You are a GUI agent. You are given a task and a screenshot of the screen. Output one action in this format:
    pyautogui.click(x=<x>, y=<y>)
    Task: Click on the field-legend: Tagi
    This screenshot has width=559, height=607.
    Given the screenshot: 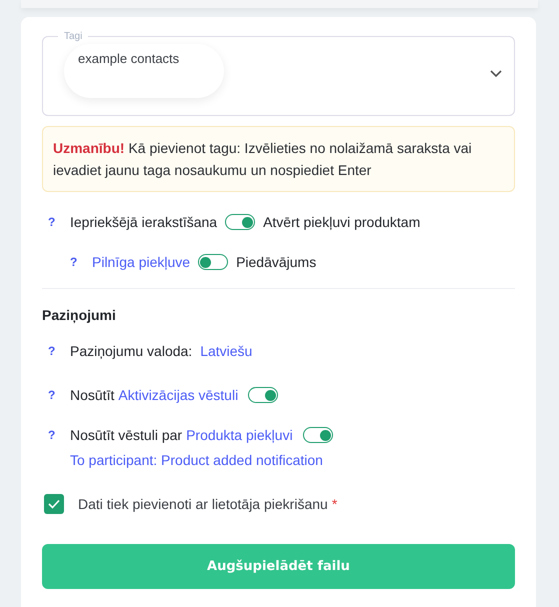 What is the action you would take?
    pyautogui.click(x=73, y=36)
    